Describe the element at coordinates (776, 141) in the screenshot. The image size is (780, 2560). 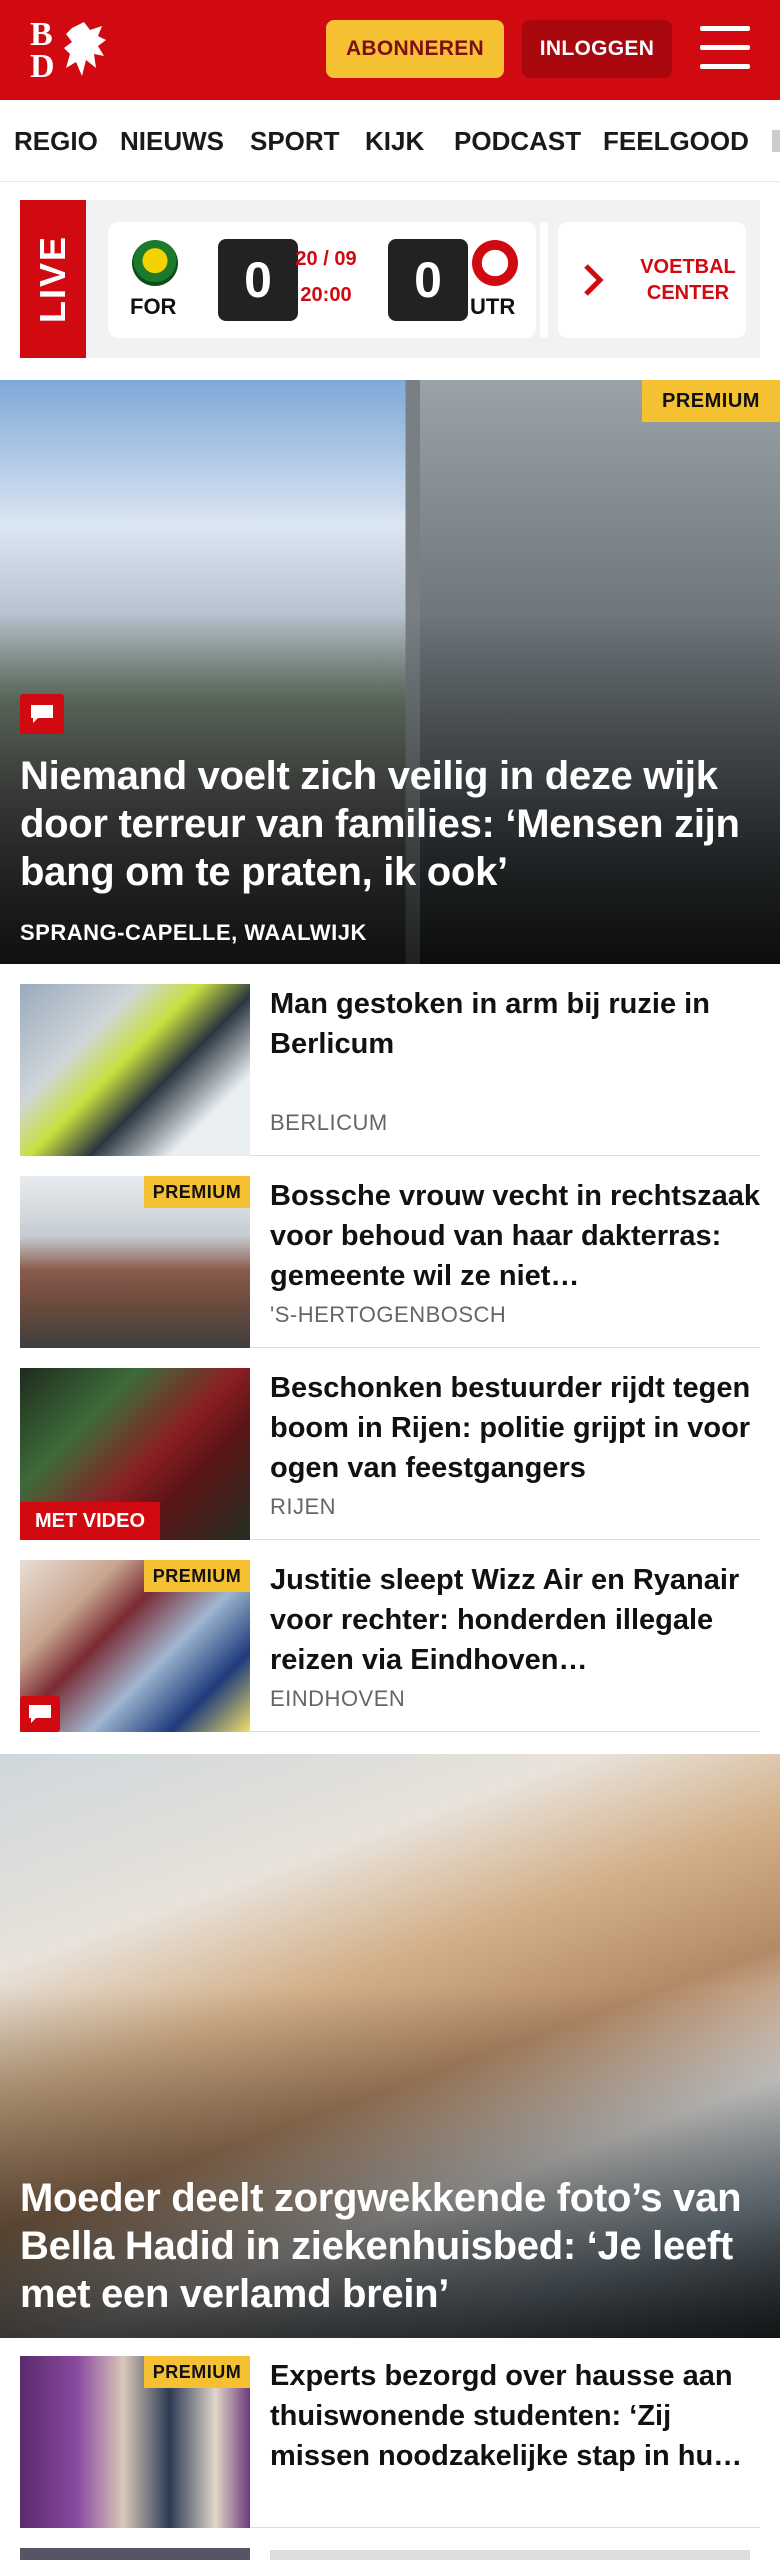
I see `nav-overflow-indicator` at that location.